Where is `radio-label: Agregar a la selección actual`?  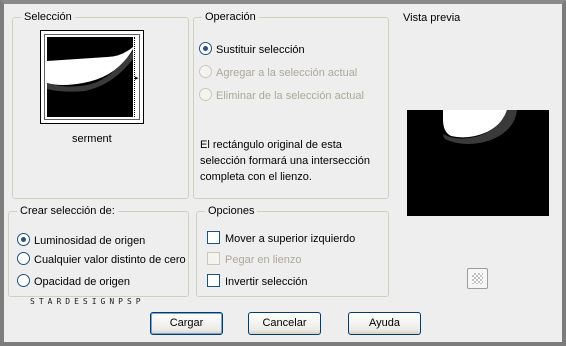
radio-label: Agregar a la selección actual is located at coordinates (287, 73).